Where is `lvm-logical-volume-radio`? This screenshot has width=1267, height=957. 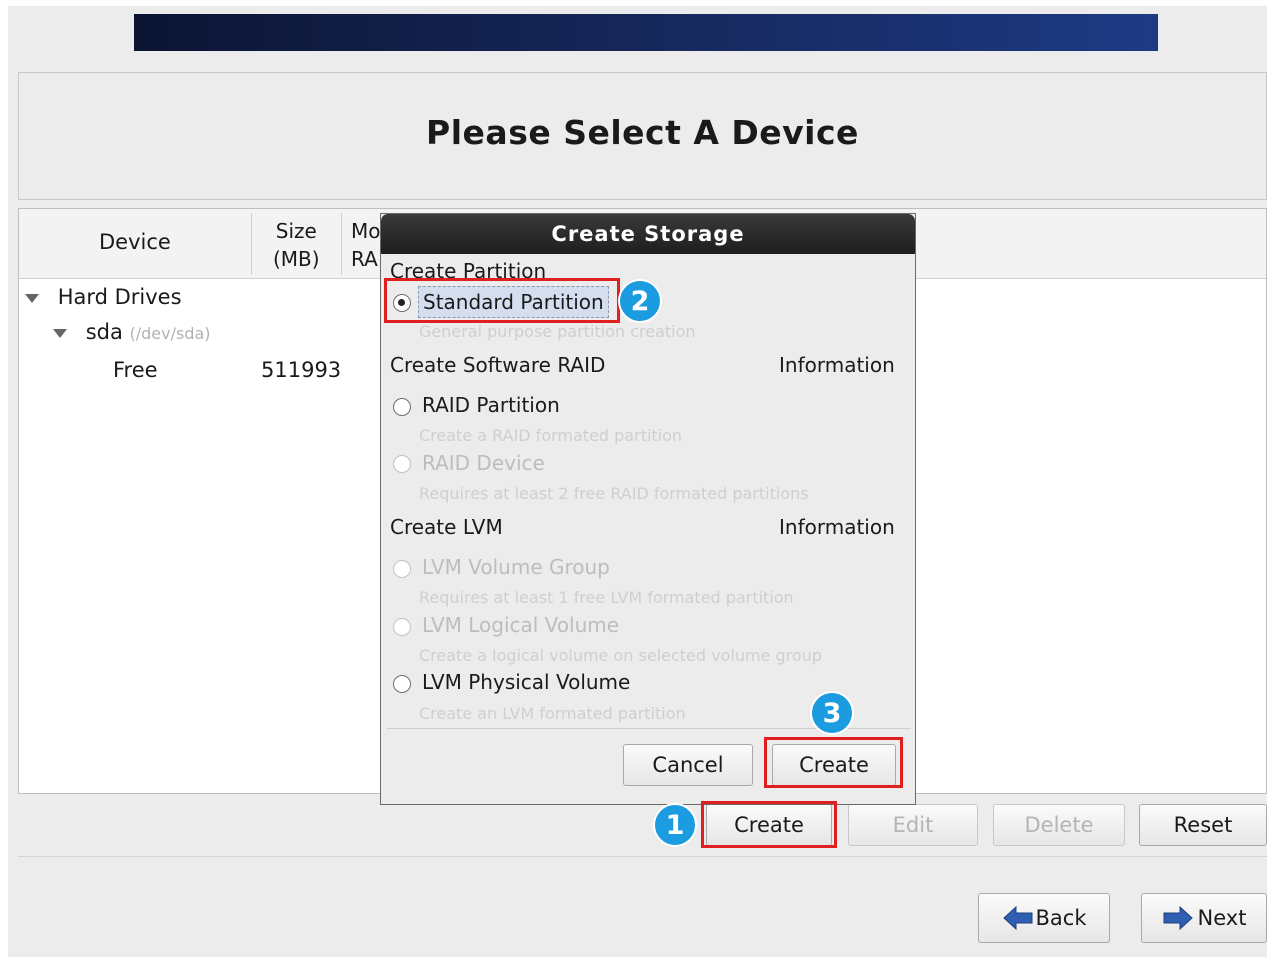 lvm-logical-volume-radio is located at coordinates (402, 627).